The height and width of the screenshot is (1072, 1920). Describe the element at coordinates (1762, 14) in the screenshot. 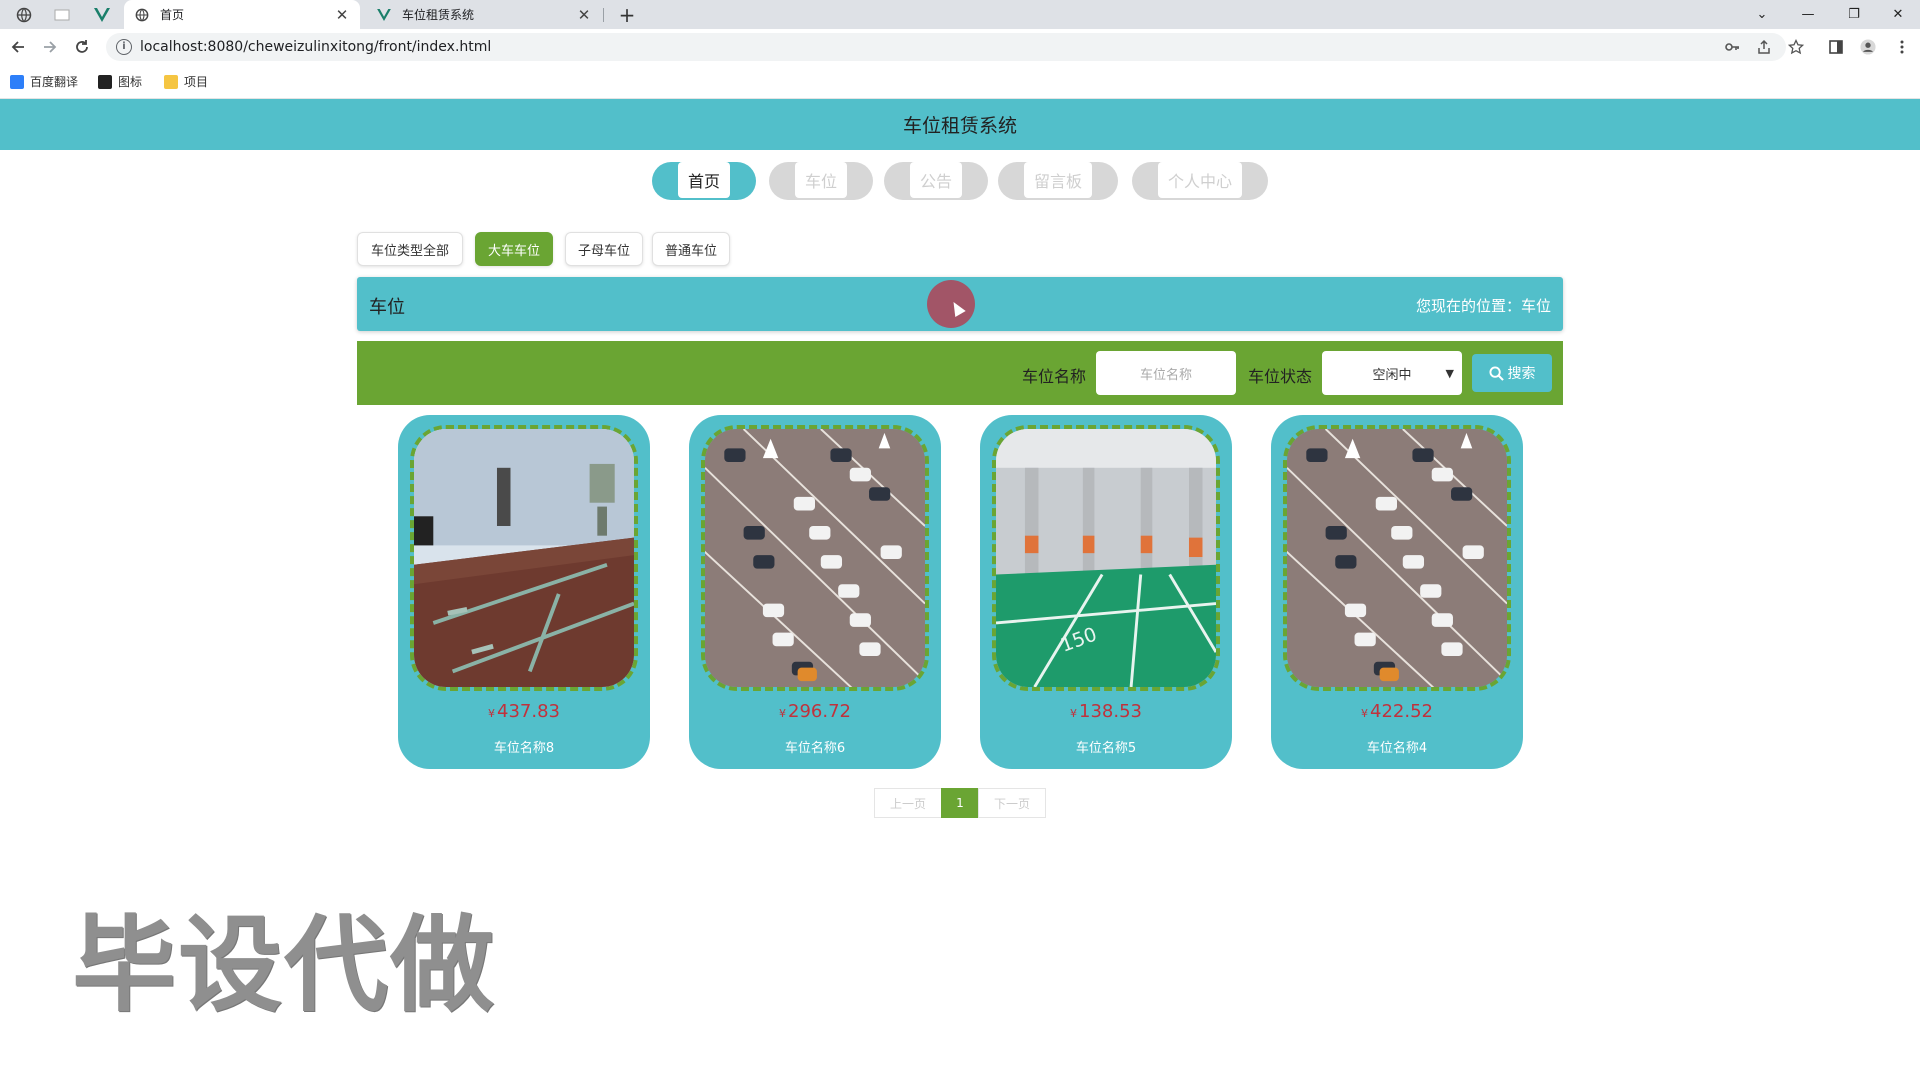

I see `tab-search-icon: ⌄` at that location.